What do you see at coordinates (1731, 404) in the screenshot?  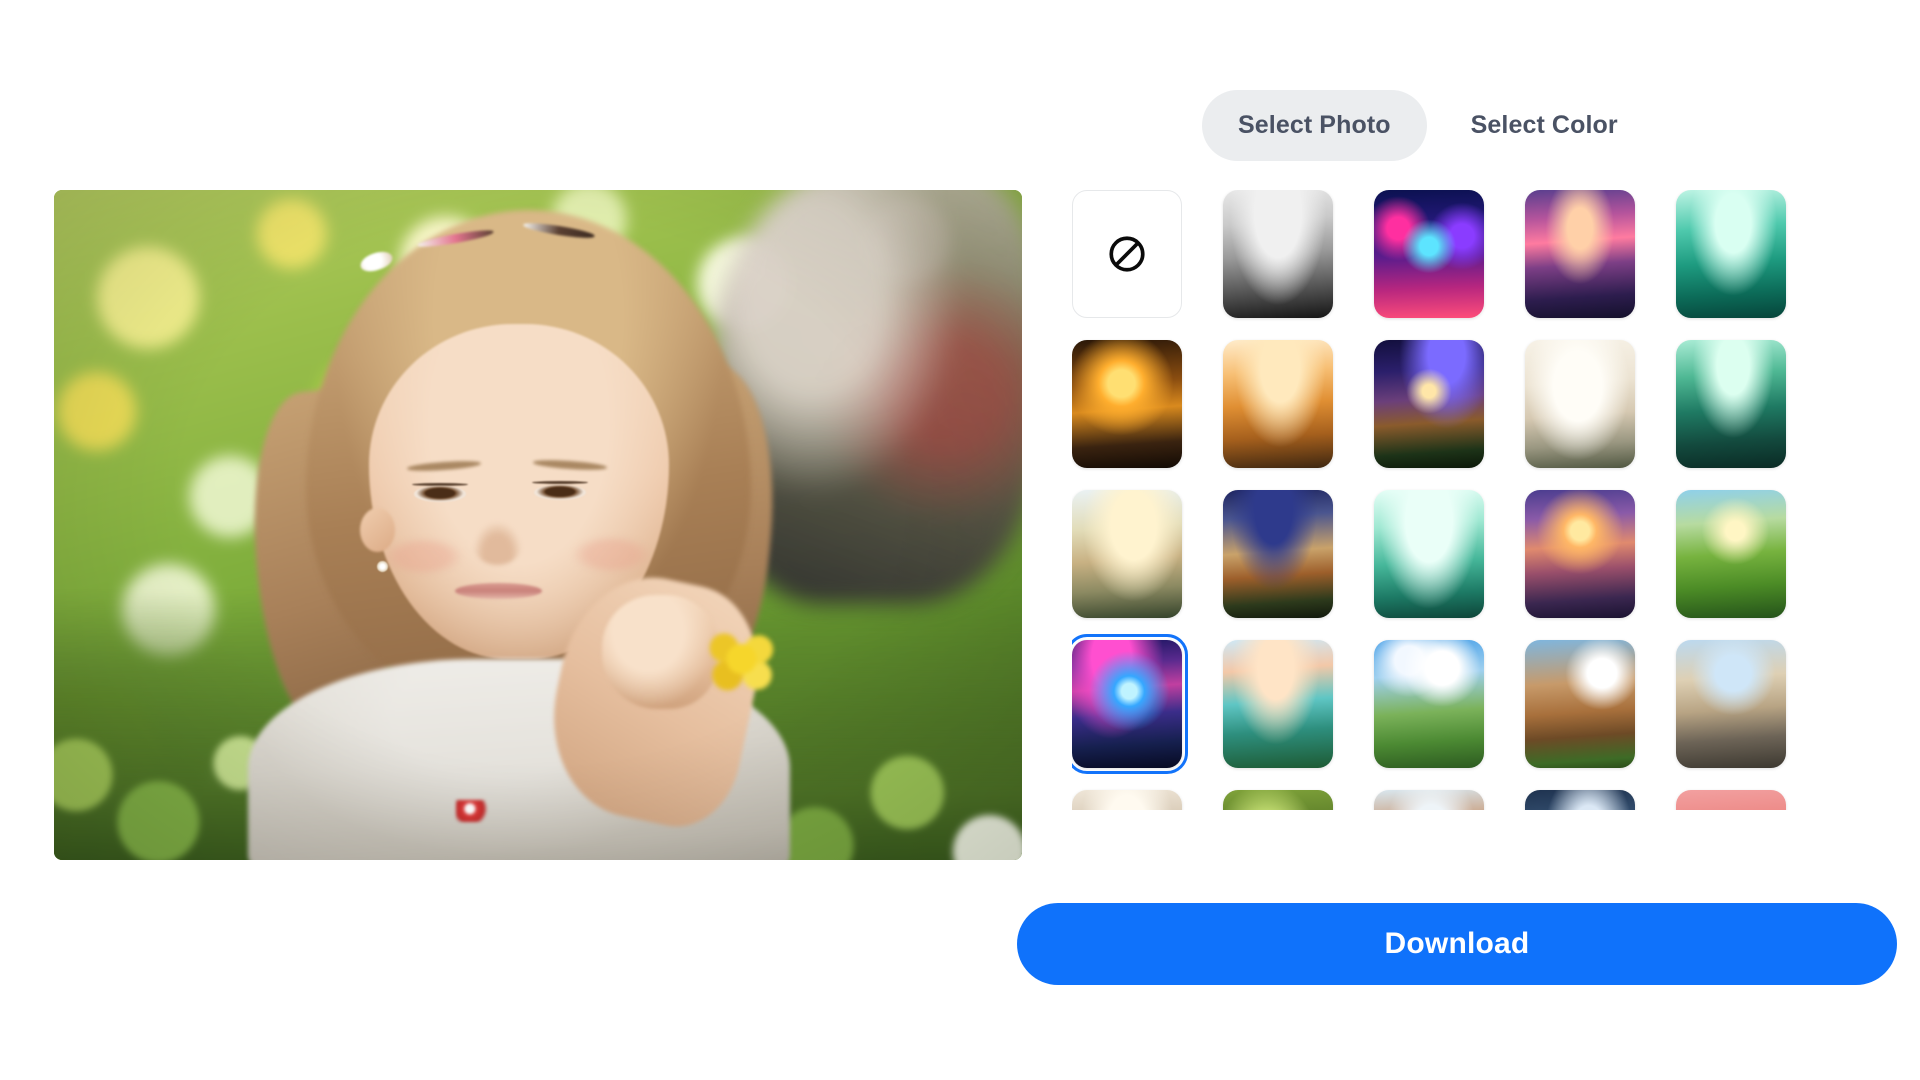 I see `thumbnail-t09` at bounding box center [1731, 404].